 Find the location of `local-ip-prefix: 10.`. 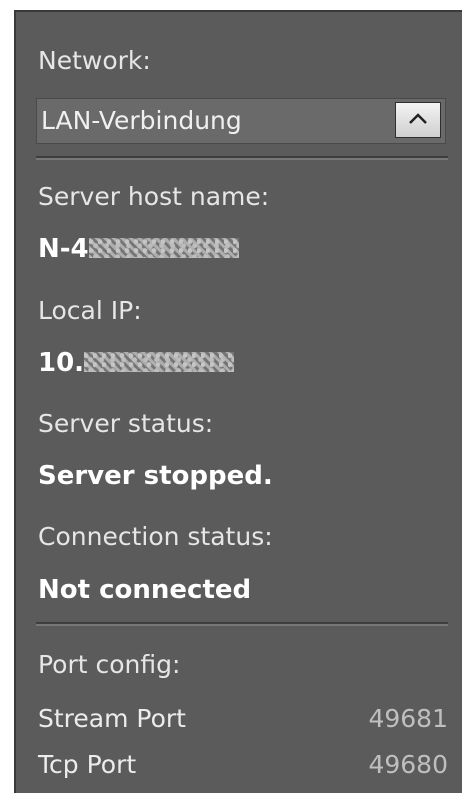

local-ip-prefix: 10. is located at coordinates (61, 363).